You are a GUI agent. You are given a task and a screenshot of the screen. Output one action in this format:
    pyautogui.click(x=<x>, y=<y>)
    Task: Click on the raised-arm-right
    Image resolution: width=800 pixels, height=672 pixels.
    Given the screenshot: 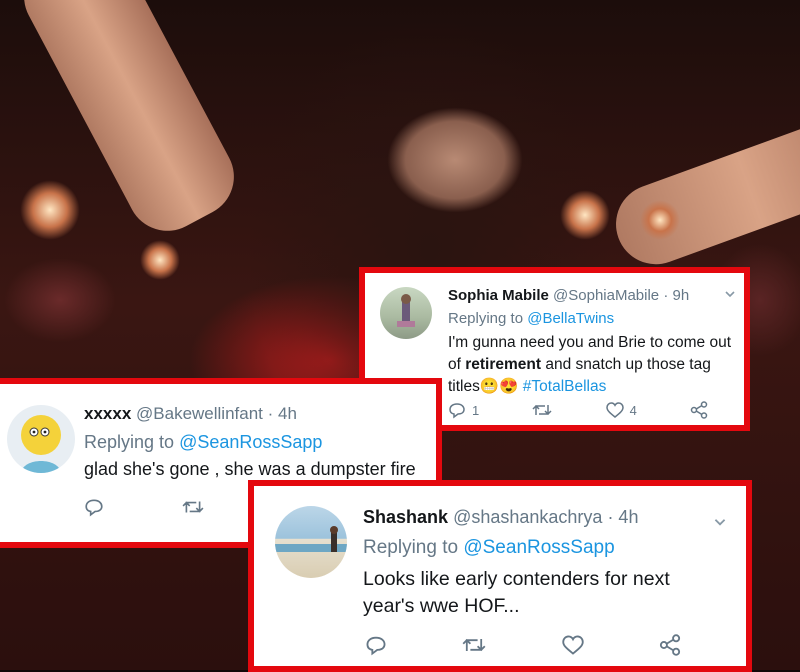 What is the action you would take?
    pyautogui.click(x=702, y=190)
    